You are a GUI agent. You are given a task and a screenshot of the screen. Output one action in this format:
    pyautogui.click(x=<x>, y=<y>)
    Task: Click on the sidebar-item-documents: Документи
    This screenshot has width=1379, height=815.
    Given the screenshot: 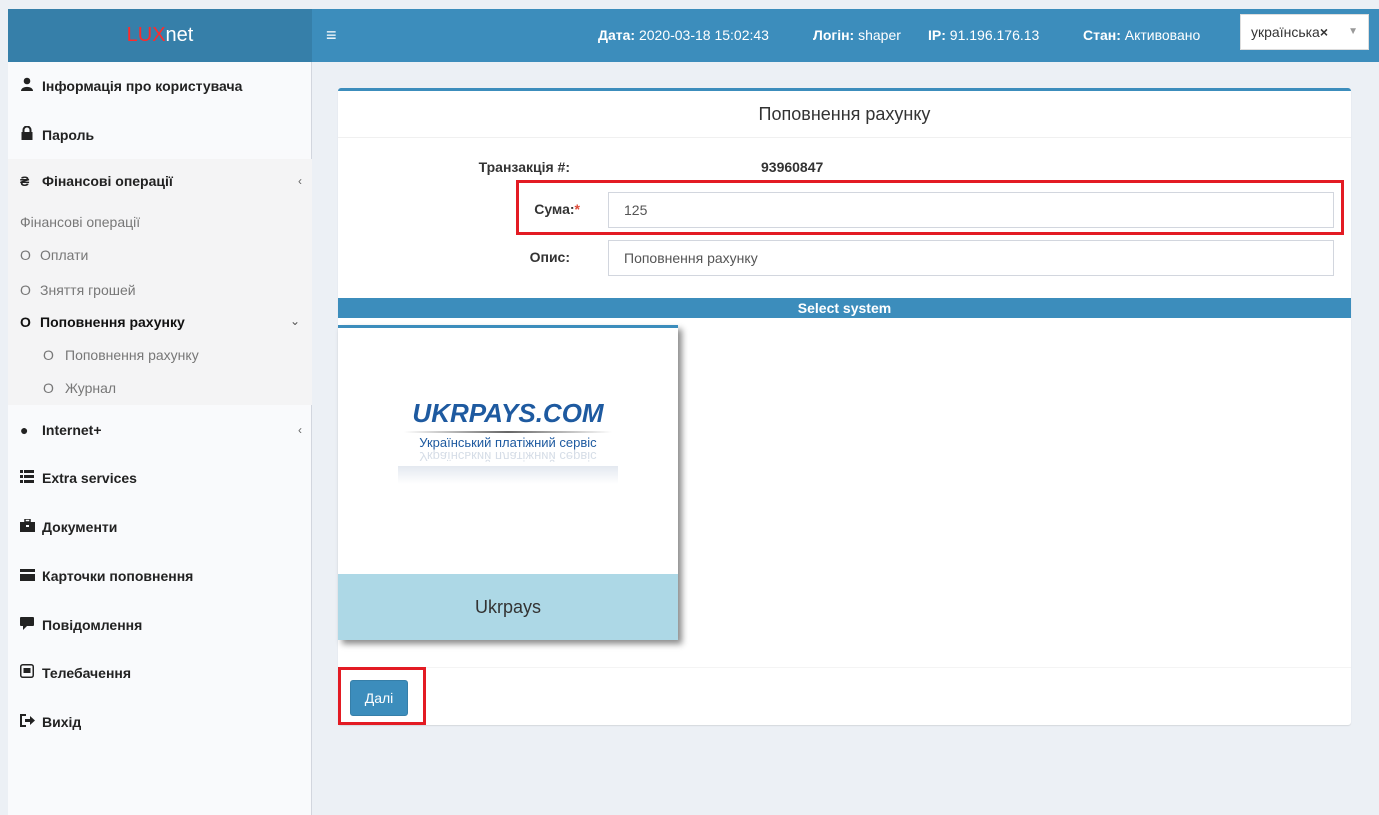 What is the action you would take?
    pyautogui.click(x=160, y=527)
    